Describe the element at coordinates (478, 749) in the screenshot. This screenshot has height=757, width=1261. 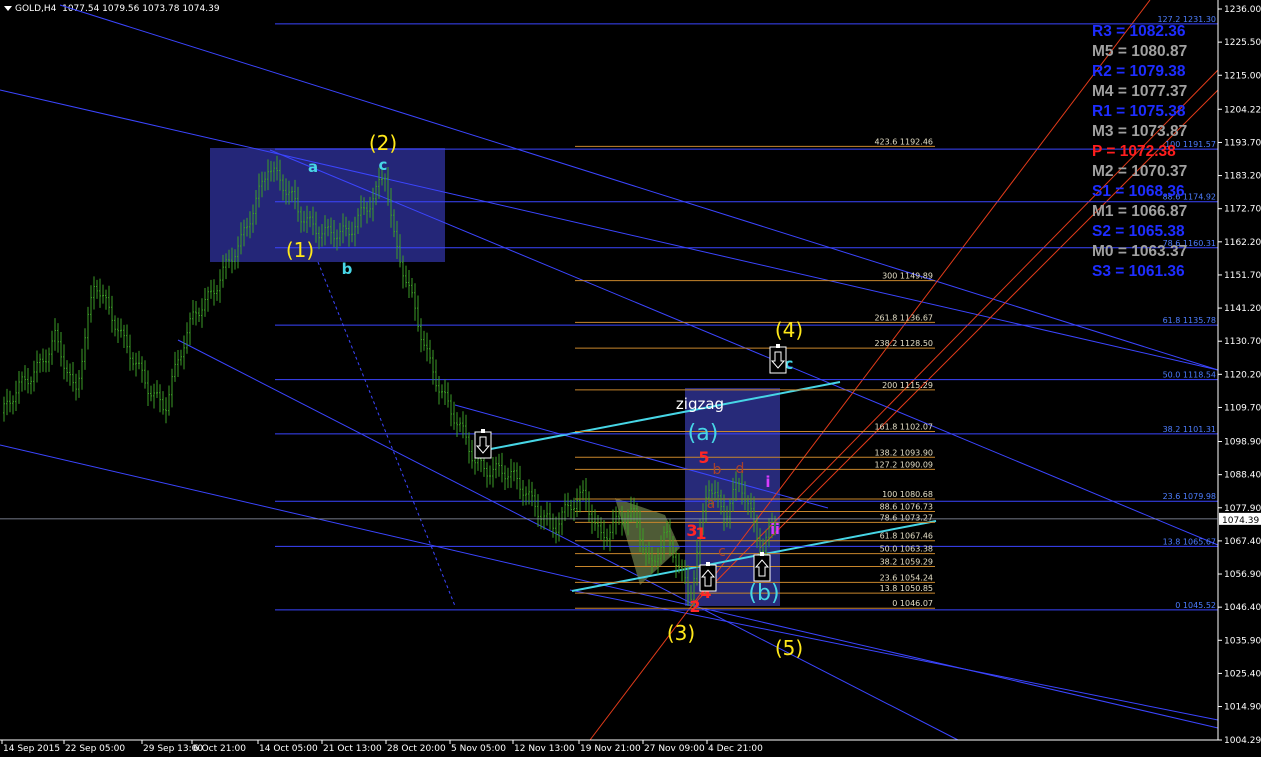
I see `time-tick-label: 5 Nov 05:00` at that location.